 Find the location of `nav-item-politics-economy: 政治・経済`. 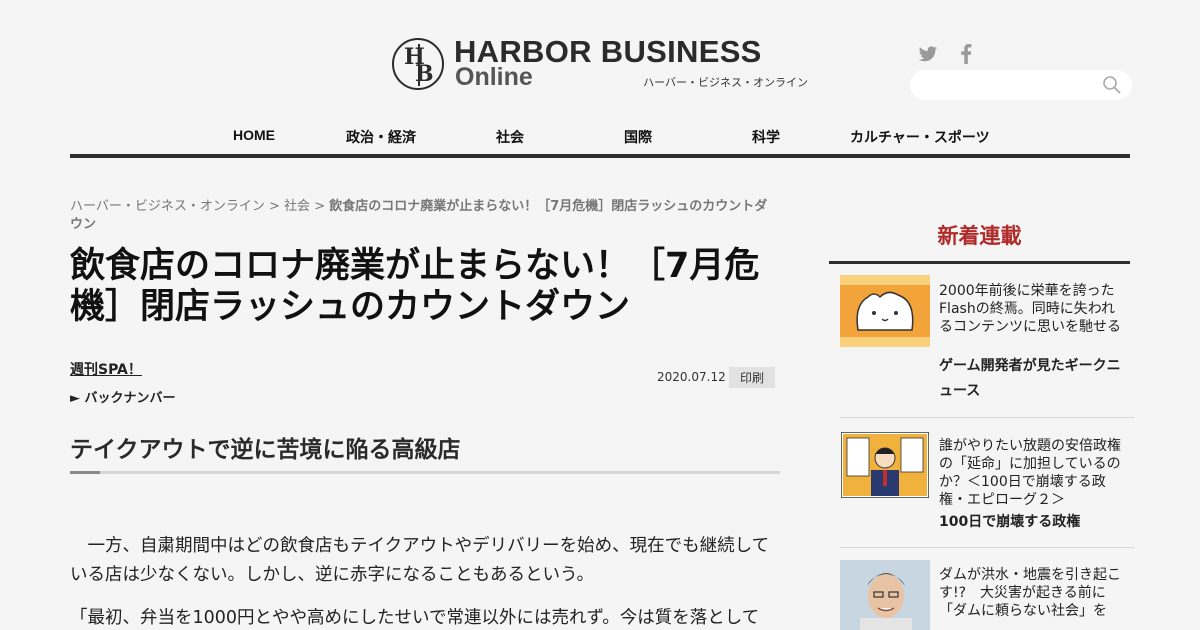

nav-item-politics-economy: 政治・経済 is located at coordinates (381, 137).